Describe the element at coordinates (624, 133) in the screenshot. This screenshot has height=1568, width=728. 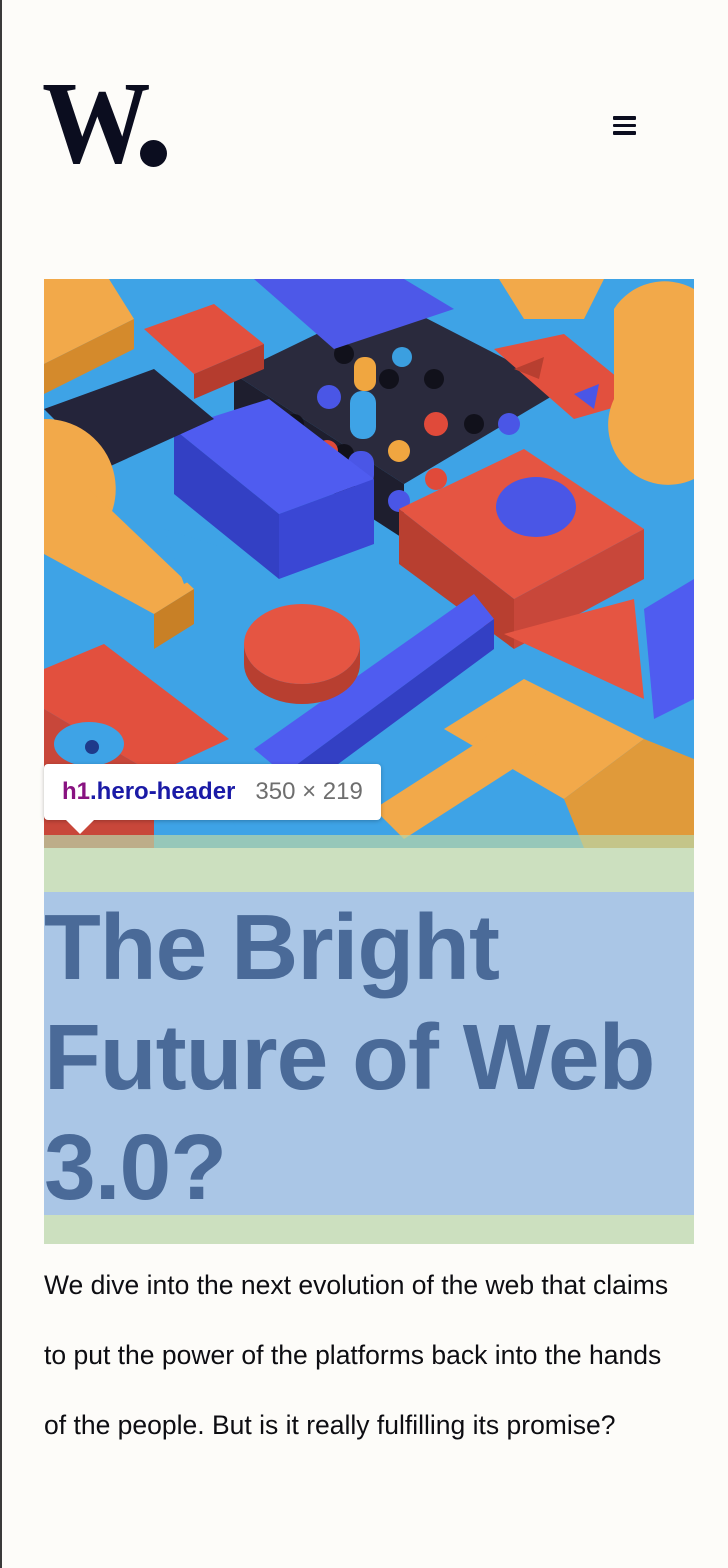
I see `menu-bar-bottom` at that location.